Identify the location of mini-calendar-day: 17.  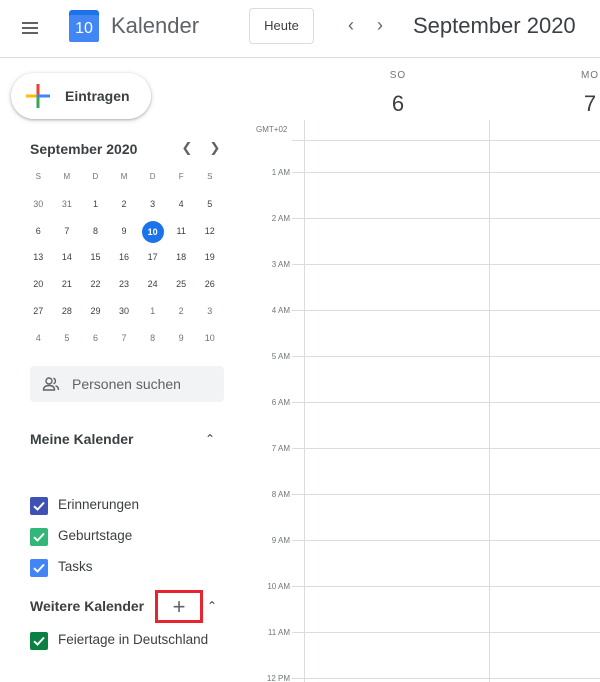
(152, 260).